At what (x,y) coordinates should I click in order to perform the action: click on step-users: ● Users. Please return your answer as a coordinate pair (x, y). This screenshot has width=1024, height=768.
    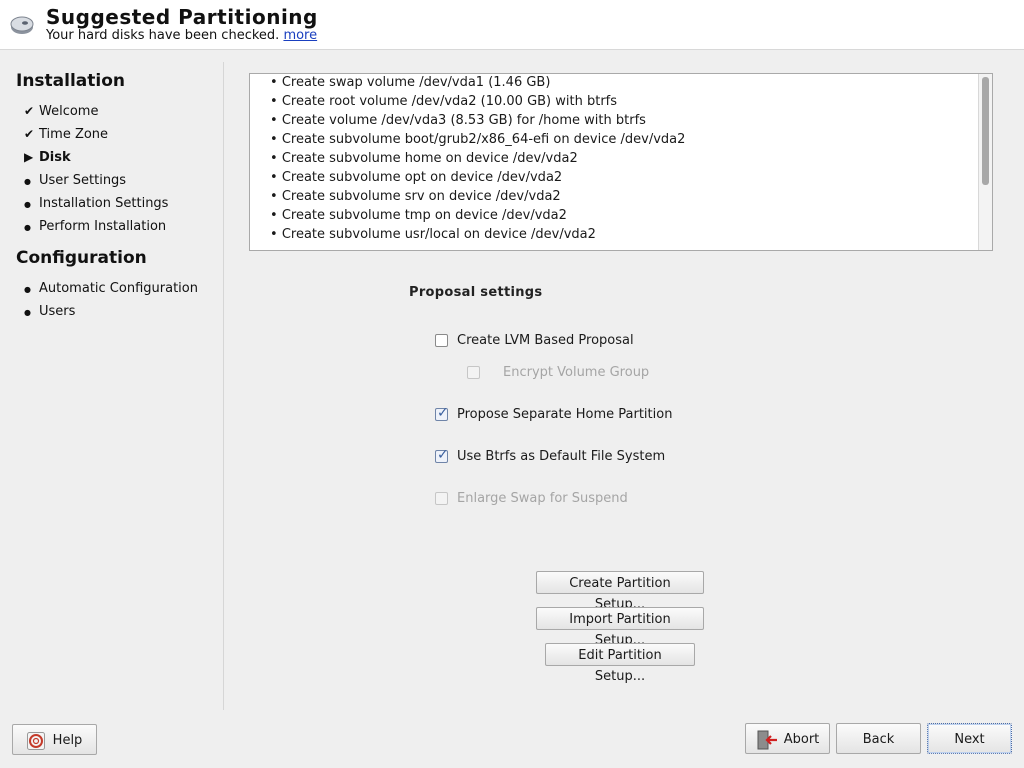
    Looking at the image, I should click on (50, 311).